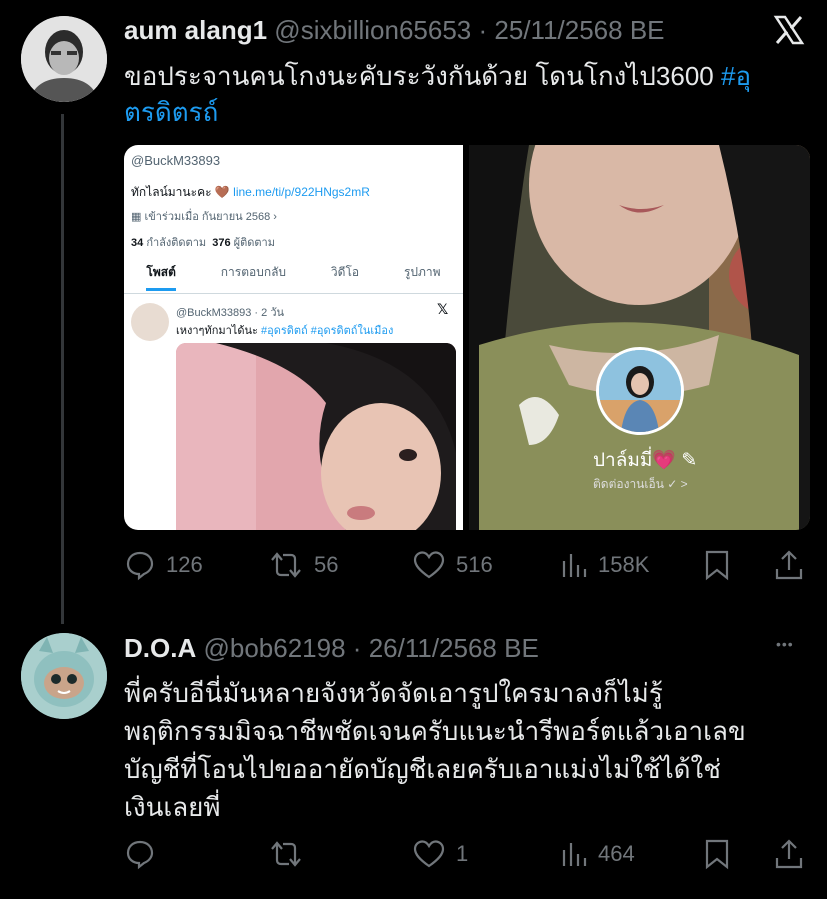 The height and width of the screenshot is (899, 827). What do you see at coordinates (176, 160) in the screenshot?
I see `screenshot-handle: @BuckM33893` at bounding box center [176, 160].